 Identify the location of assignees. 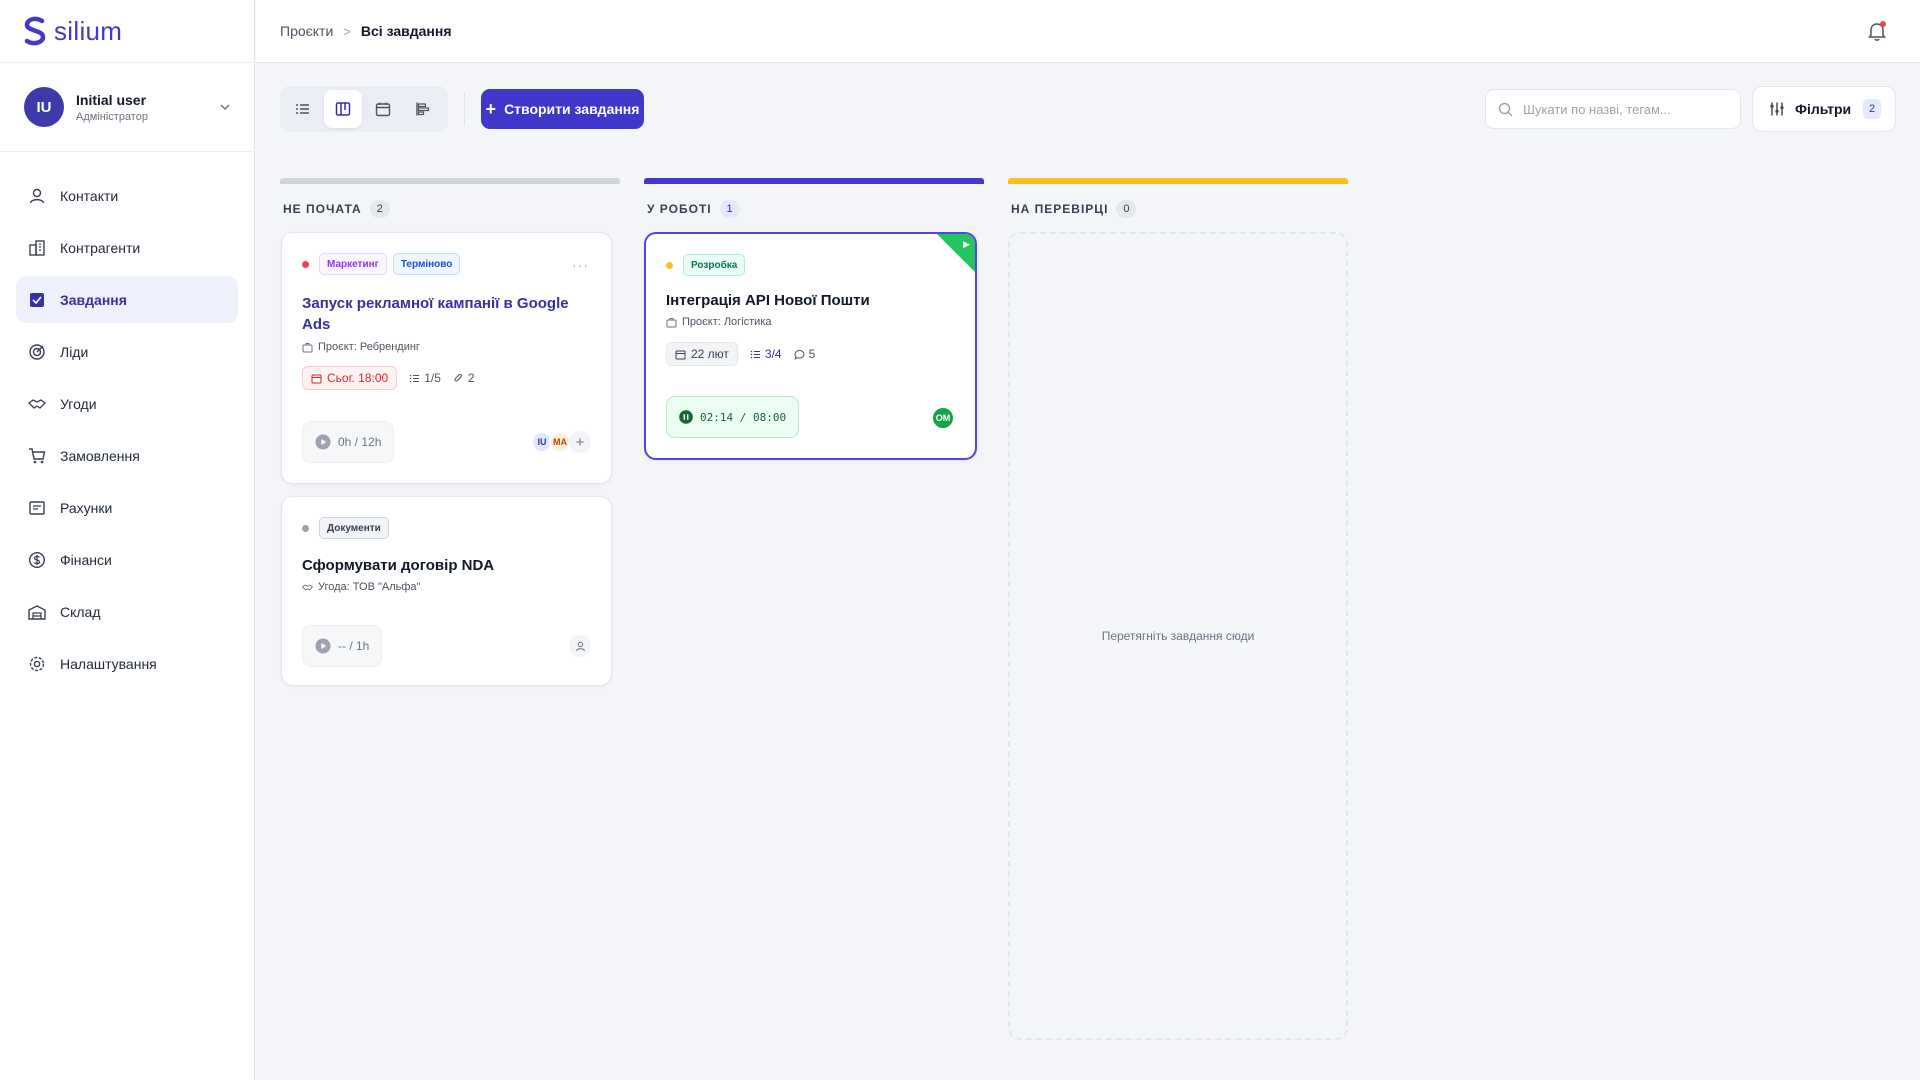
(580, 646).